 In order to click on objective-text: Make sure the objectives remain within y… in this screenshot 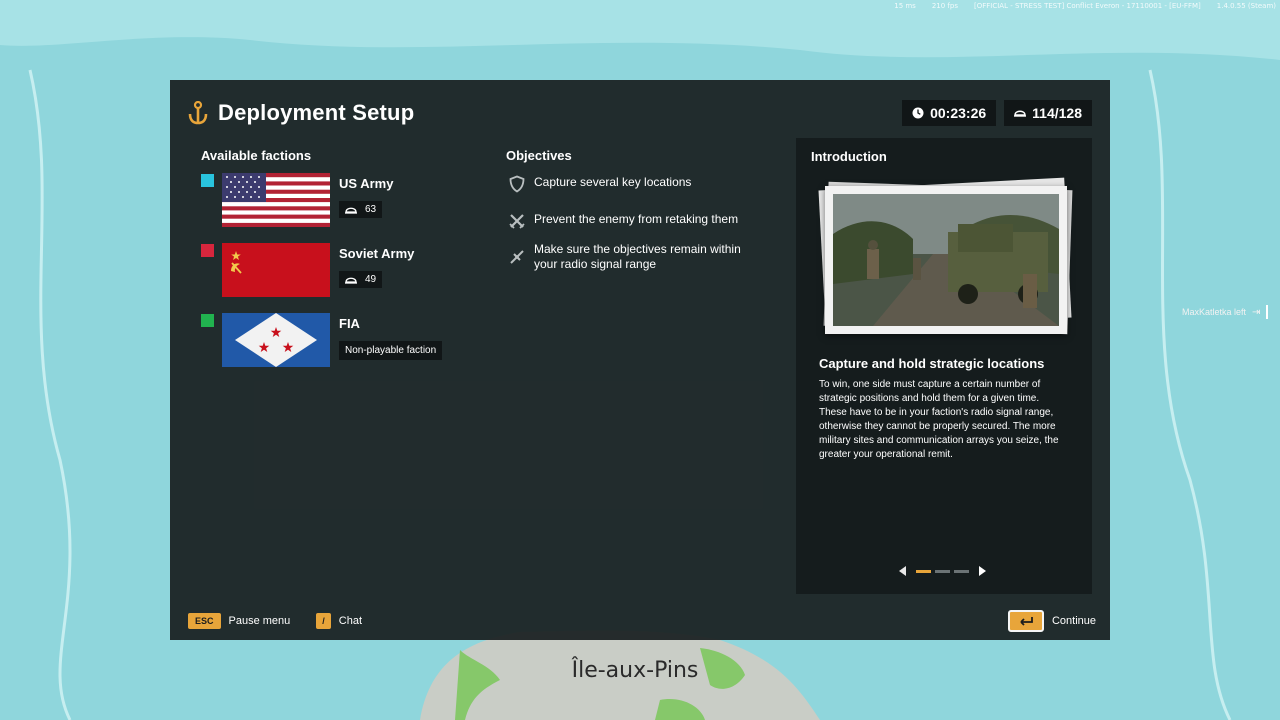, I will do `click(637, 256)`.